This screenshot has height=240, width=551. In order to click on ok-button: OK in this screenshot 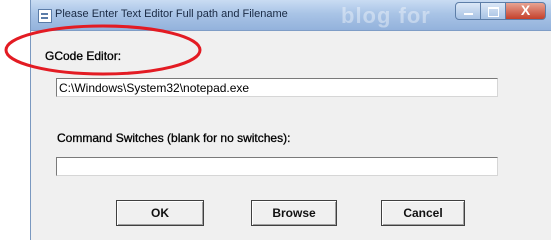, I will do `click(160, 213)`.